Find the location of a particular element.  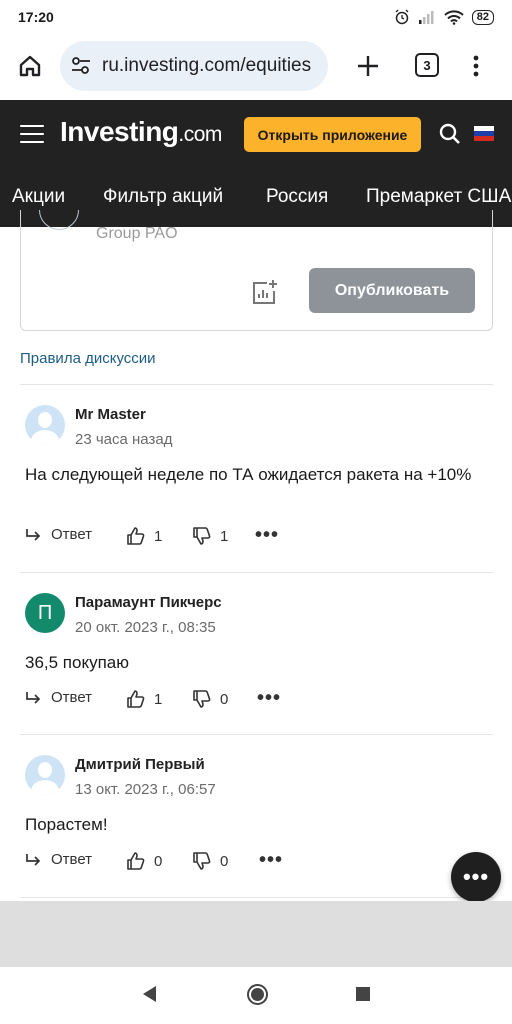

tab-stocks: Акции is located at coordinates (38, 197).